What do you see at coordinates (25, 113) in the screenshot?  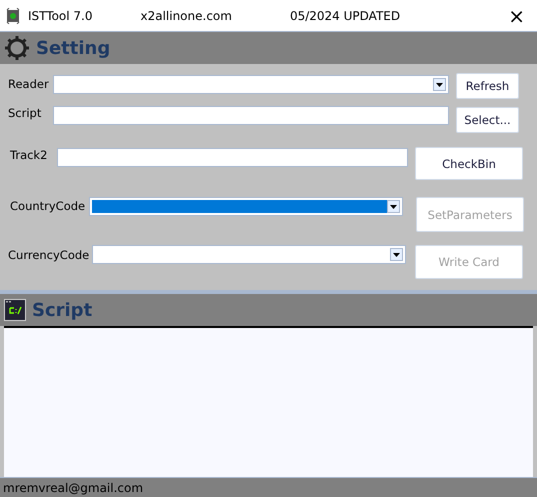 I see `field-label: Script` at bounding box center [25, 113].